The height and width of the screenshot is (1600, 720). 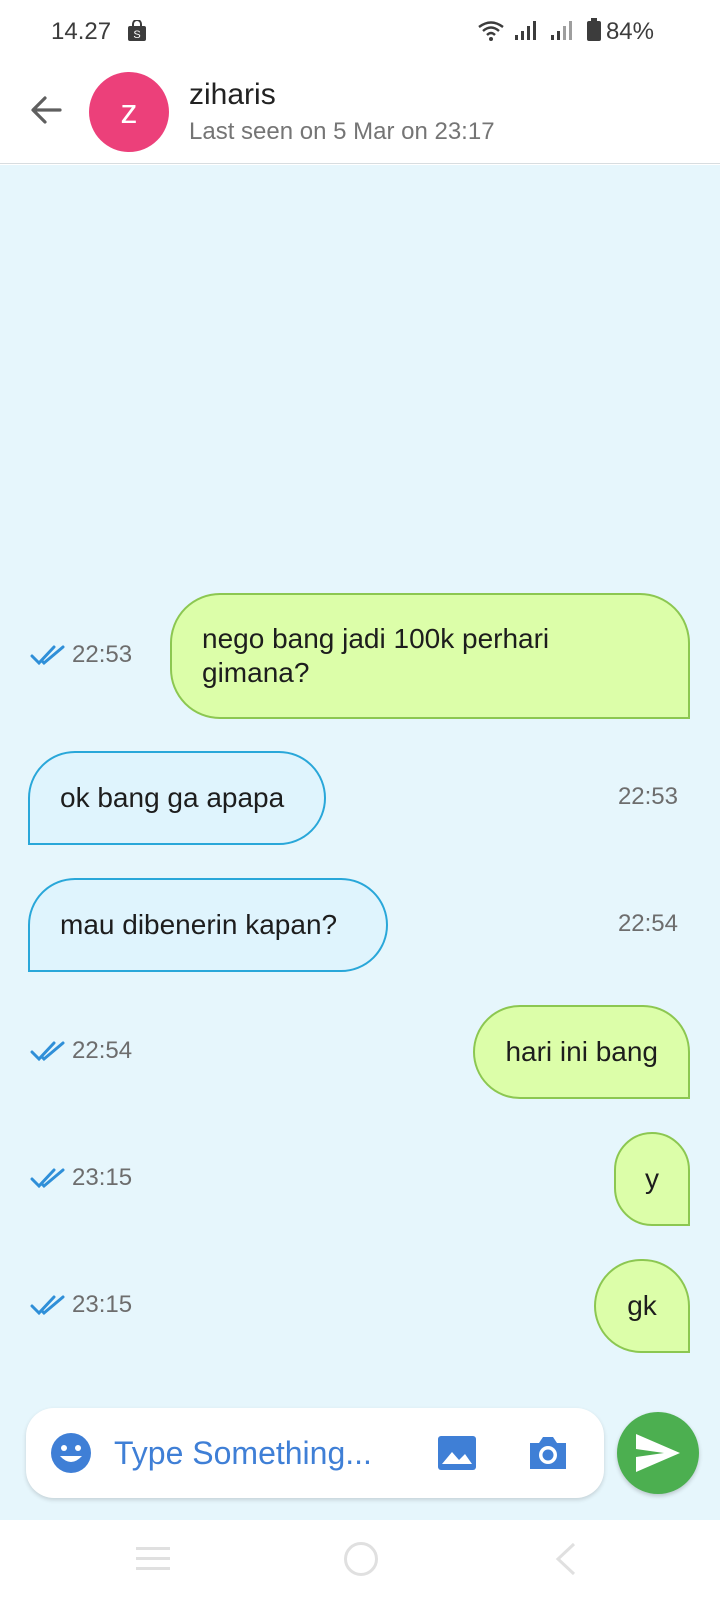 What do you see at coordinates (342, 131) in the screenshot?
I see `last-seen-status: Last seen on 5 Mar on 23:17` at bounding box center [342, 131].